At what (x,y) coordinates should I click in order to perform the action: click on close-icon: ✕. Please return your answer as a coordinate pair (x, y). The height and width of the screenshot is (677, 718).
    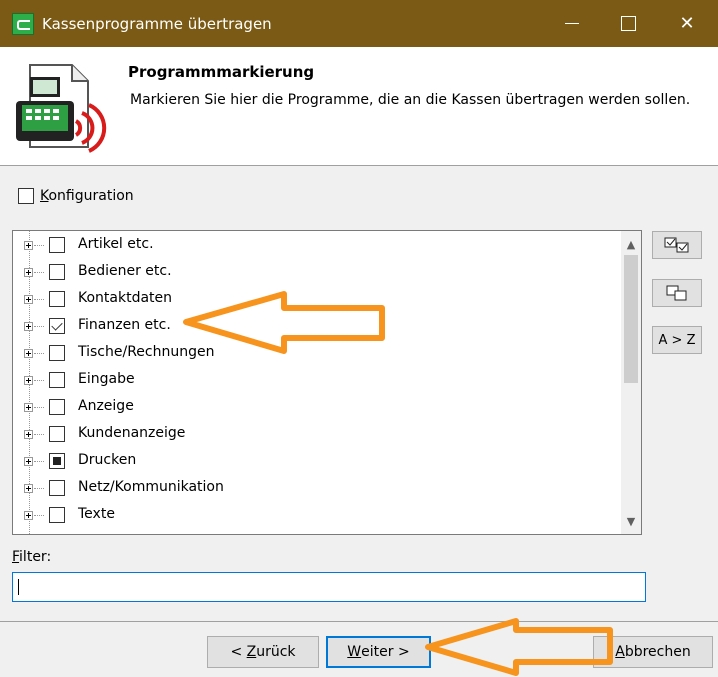
    Looking at the image, I should click on (687, 23).